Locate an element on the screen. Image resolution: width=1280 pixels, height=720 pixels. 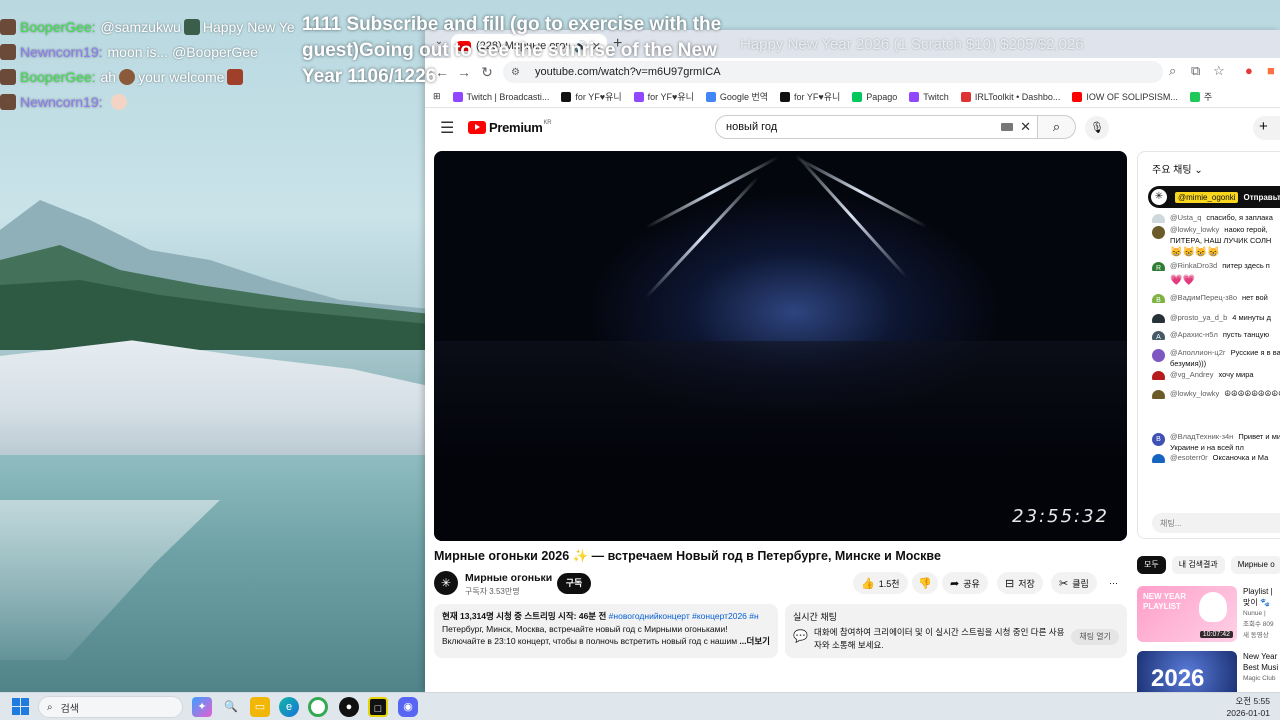
pinned-message: ✳ @mimie_ogonki Отправьте is located at coordinates (1214, 197).